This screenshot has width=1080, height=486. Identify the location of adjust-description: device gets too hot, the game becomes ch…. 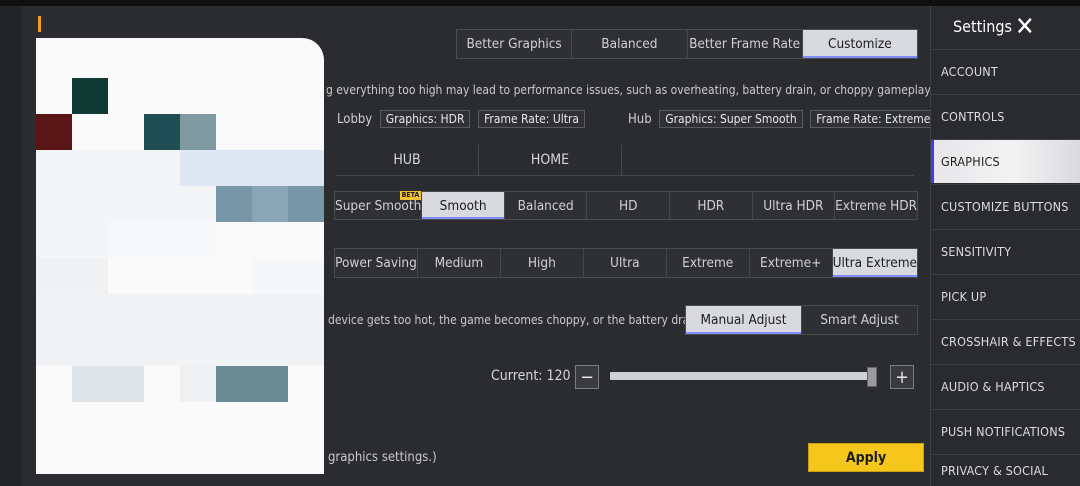
(520, 320).